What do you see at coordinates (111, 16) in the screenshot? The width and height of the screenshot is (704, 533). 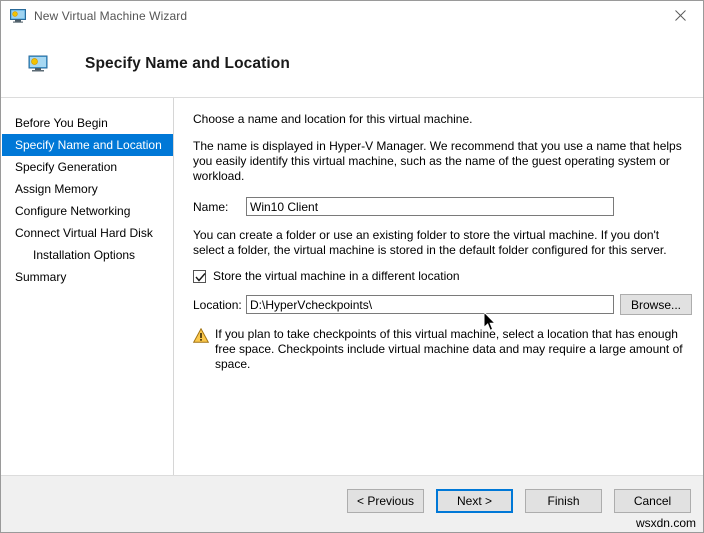 I see `window-title: New Virtual Machine Wizard` at bounding box center [111, 16].